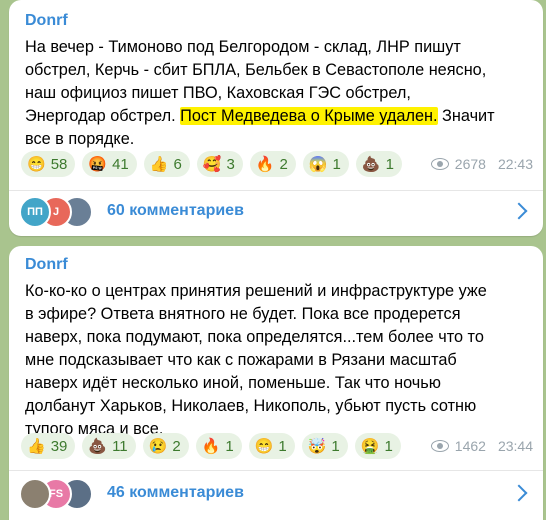 Image resolution: width=546 pixels, height=520 pixels. Describe the element at coordinates (120, 164) in the screenshot. I see `reaction-count: 41` at that location.